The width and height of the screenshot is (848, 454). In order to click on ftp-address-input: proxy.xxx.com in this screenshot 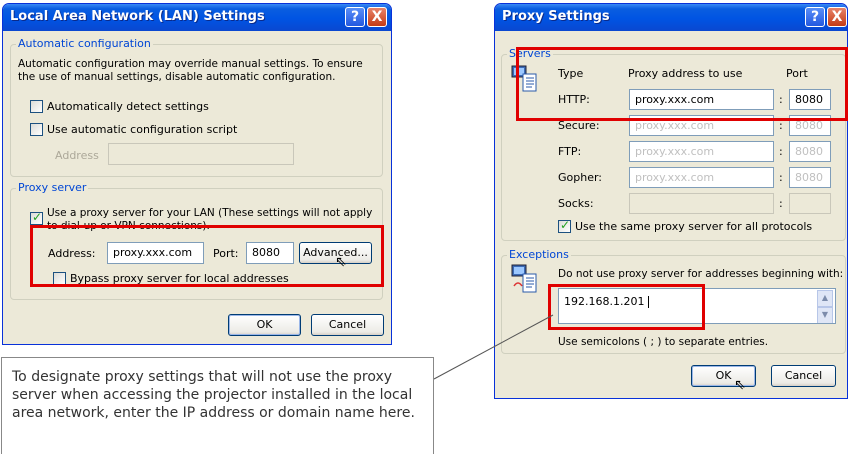, I will do `click(701, 151)`.